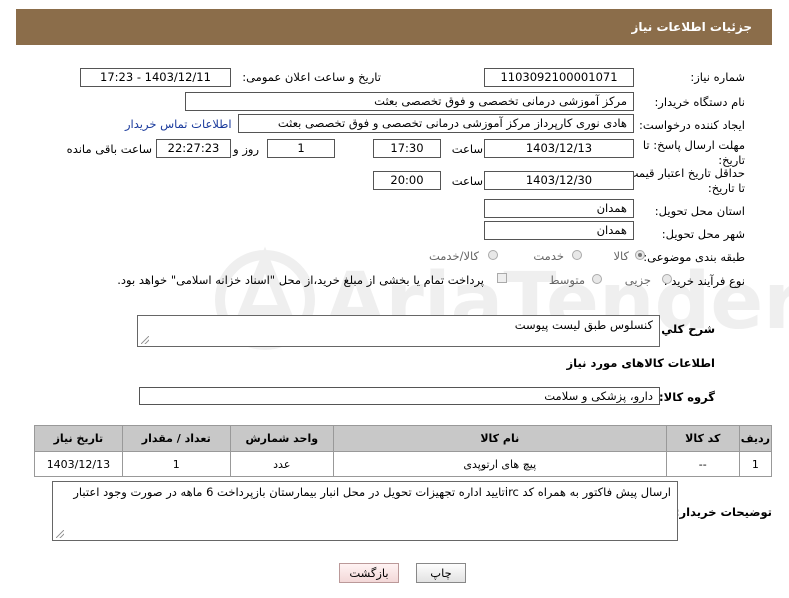 This screenshot has width=789, height=598. What do you see at coordinates (667, 279) in the screenshot?
I see `process-minor-radio` at bounding box center [667, 279].